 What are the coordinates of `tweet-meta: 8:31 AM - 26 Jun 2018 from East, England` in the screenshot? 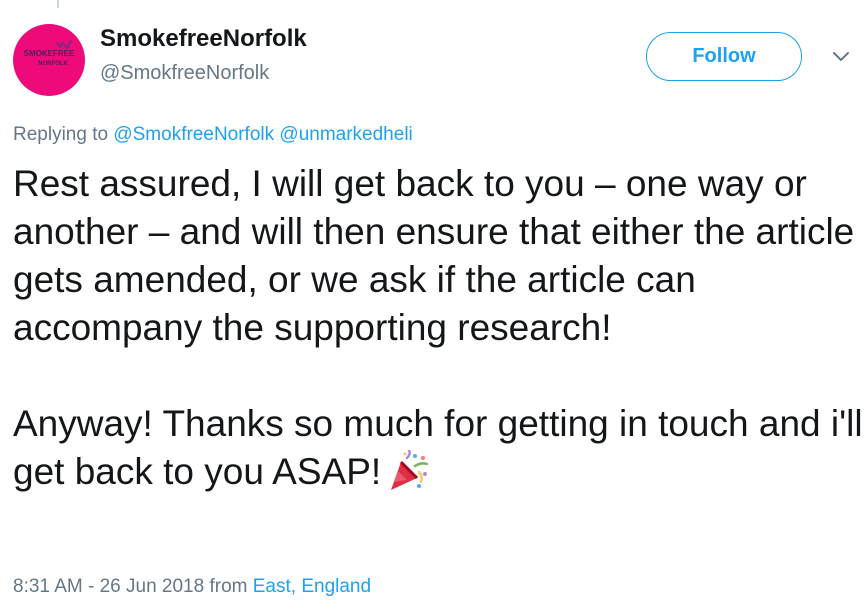 It's located at (192, 587).